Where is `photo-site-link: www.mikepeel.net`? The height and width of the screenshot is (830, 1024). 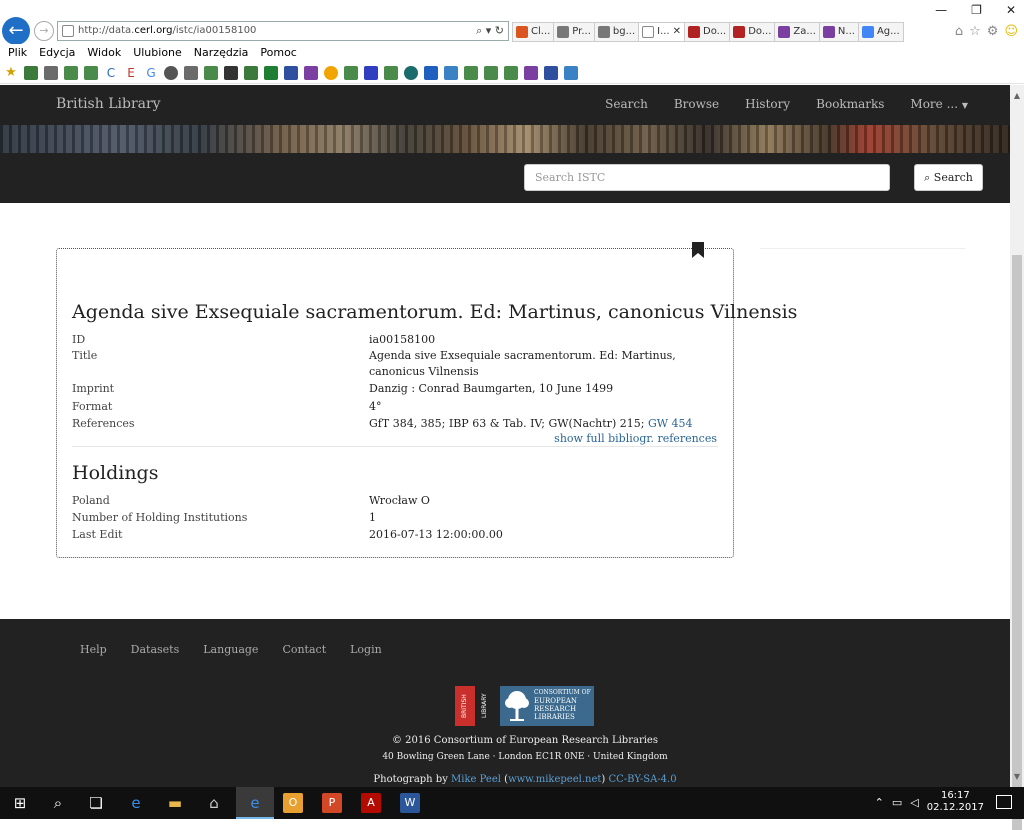 photo-site-link: www.mikepeel.net is located at coordinates (554, 779).